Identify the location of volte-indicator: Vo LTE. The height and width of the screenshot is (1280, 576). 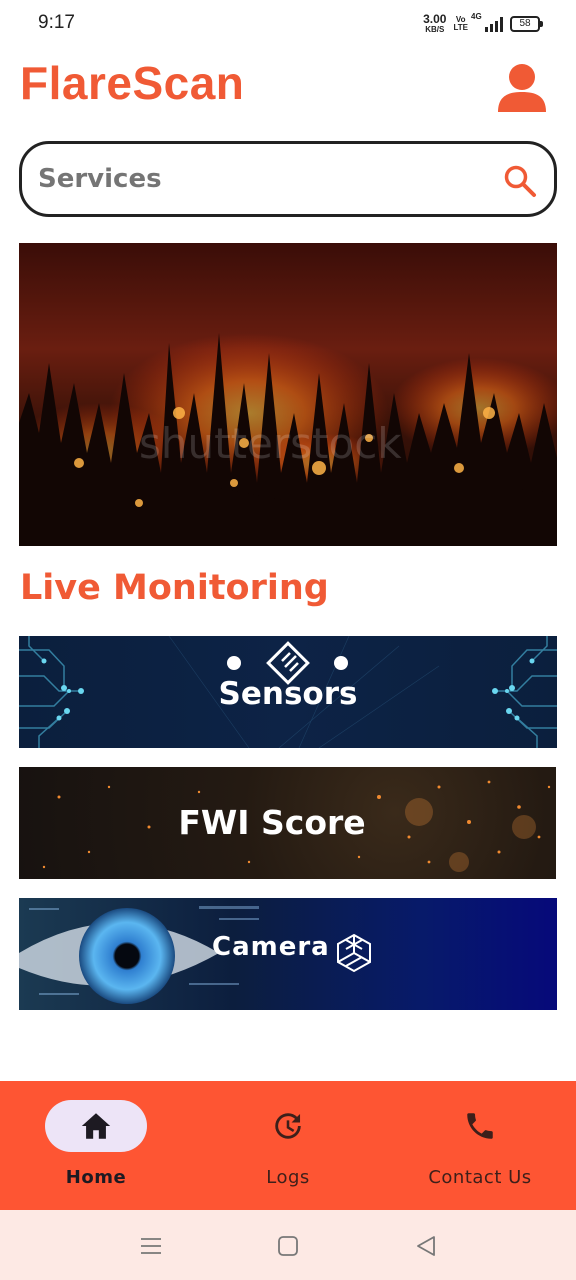
(460, 24).